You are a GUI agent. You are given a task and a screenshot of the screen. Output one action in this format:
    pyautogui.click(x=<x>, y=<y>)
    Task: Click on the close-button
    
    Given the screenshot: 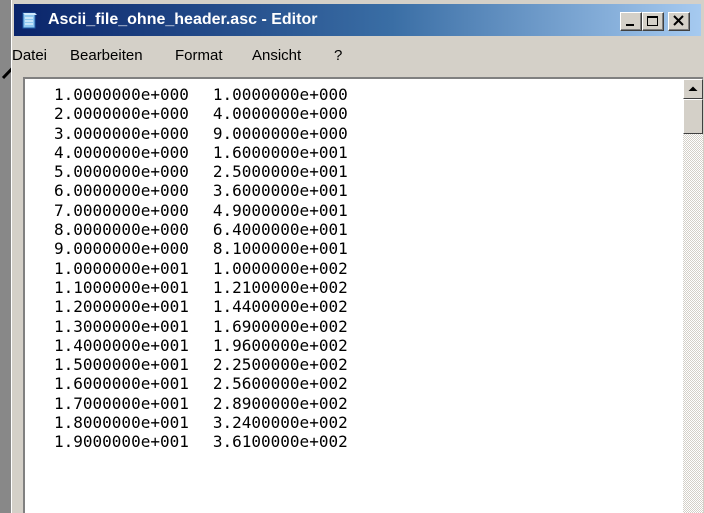 What is the action you would take?
    pyautogui.click(x=679, y=21)
    